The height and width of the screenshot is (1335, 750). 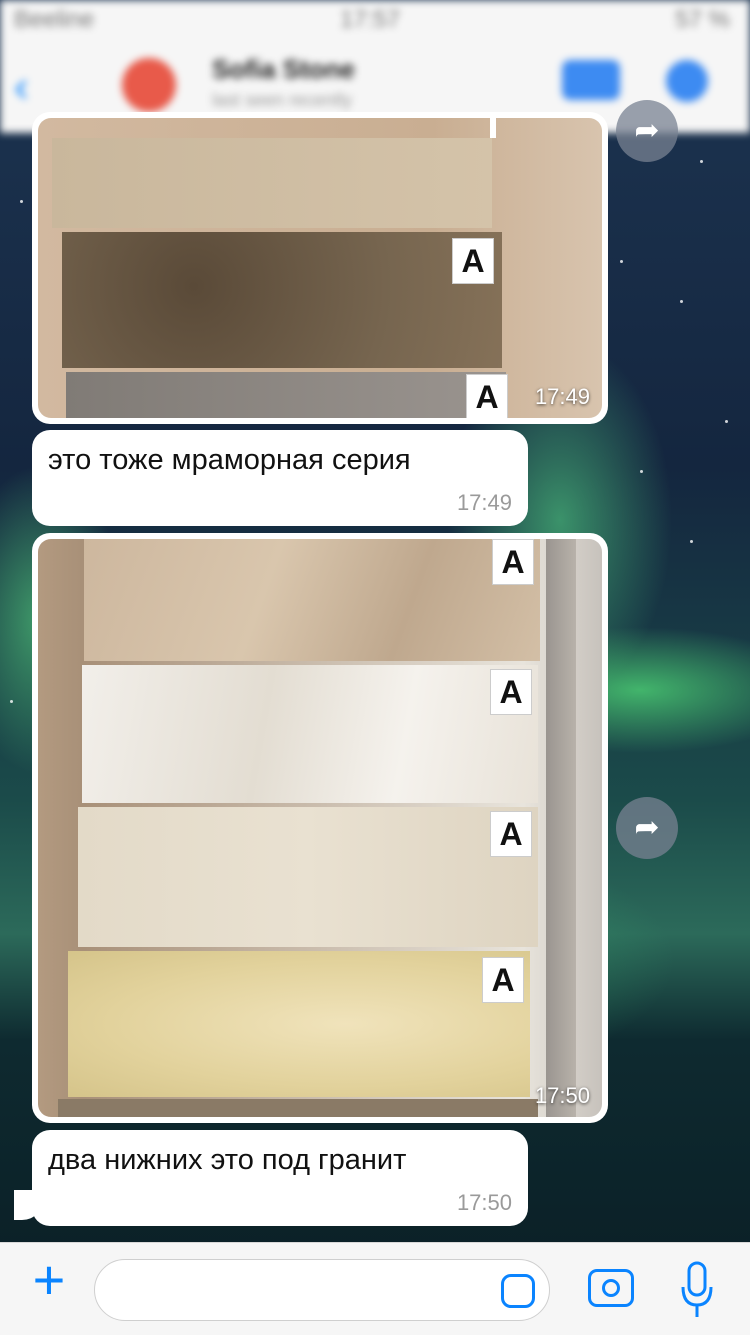 I want to click on video-call-icon, so click(x=591, y=80).